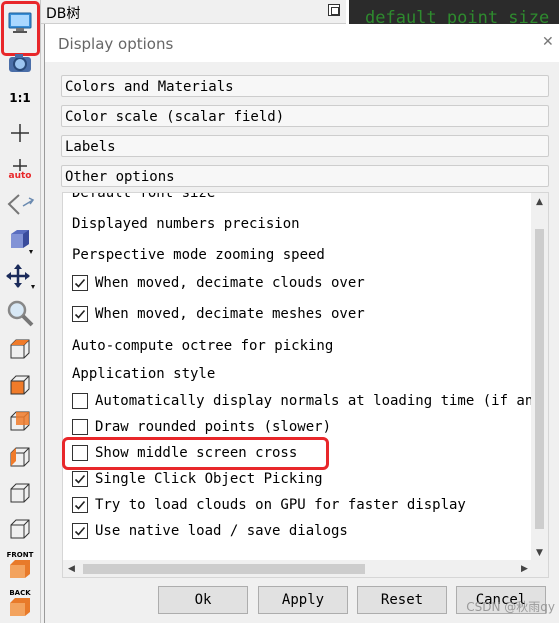  I want to click on camera-settings-icon, so click(20, 63).